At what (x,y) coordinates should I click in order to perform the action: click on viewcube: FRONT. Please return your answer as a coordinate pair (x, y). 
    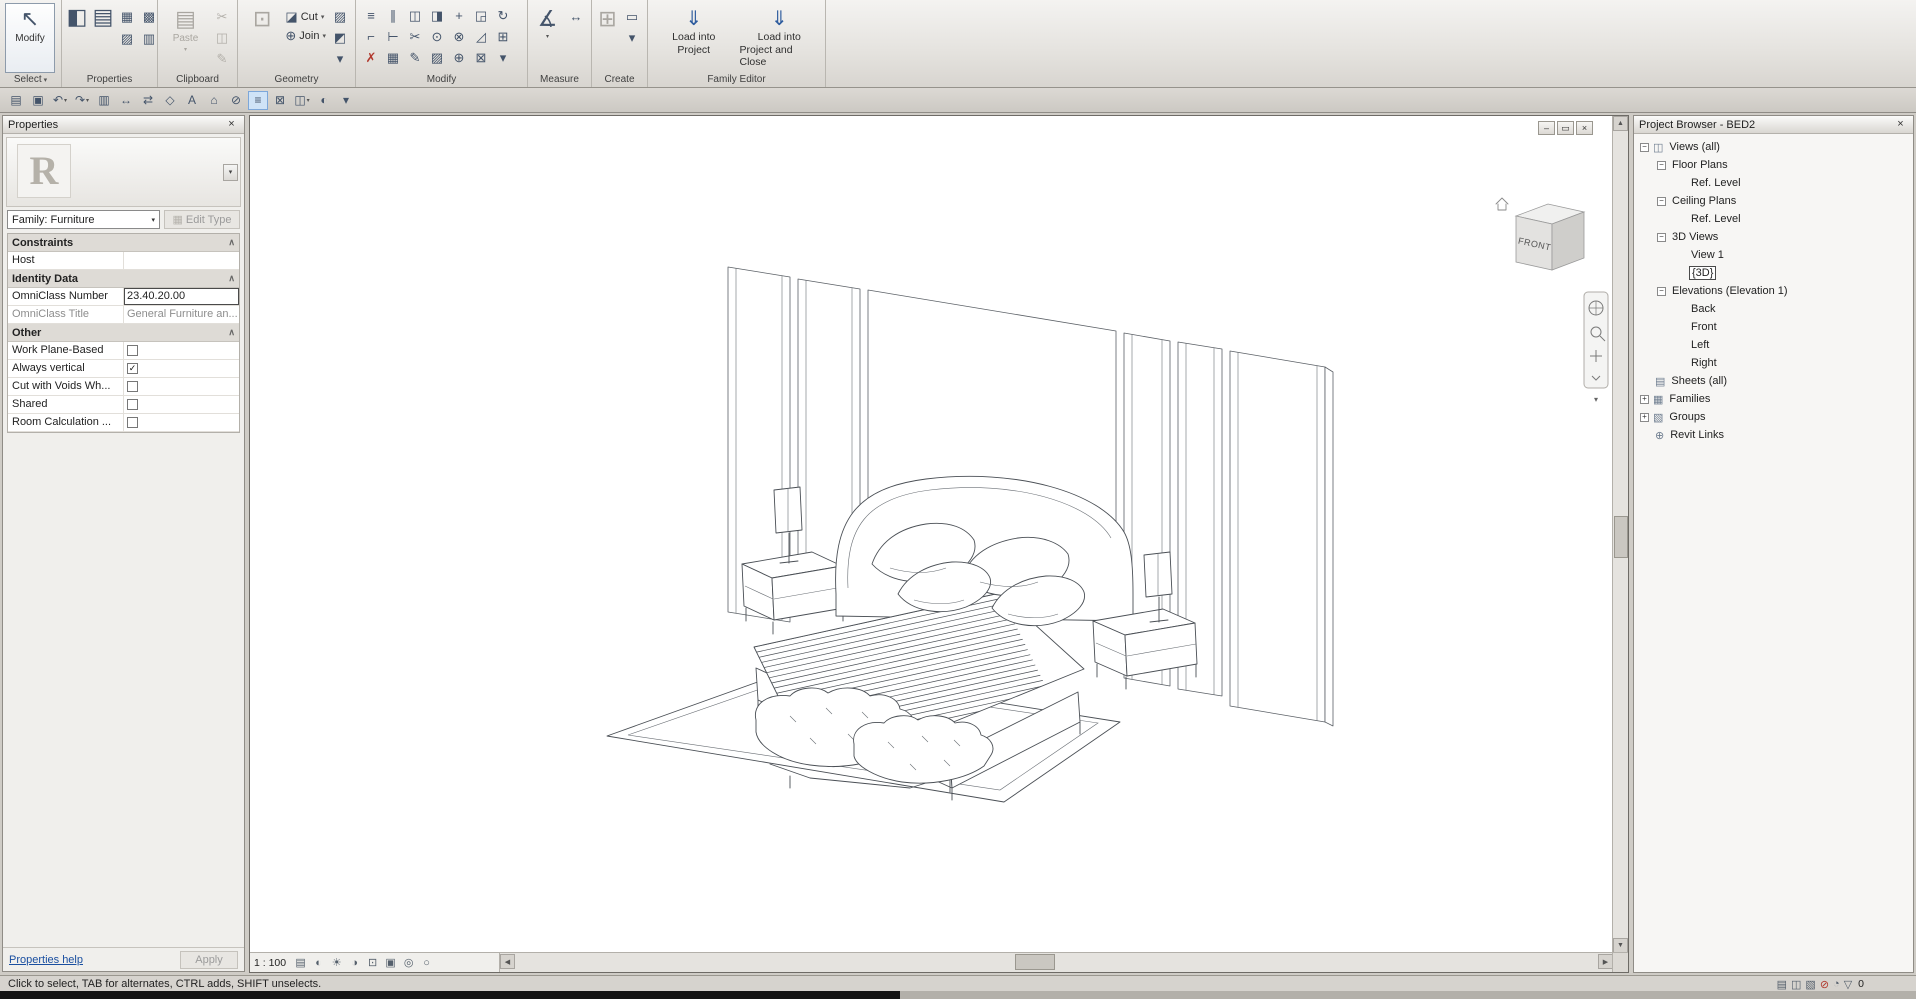
    Looking at the image, I should click on (1540, 234).